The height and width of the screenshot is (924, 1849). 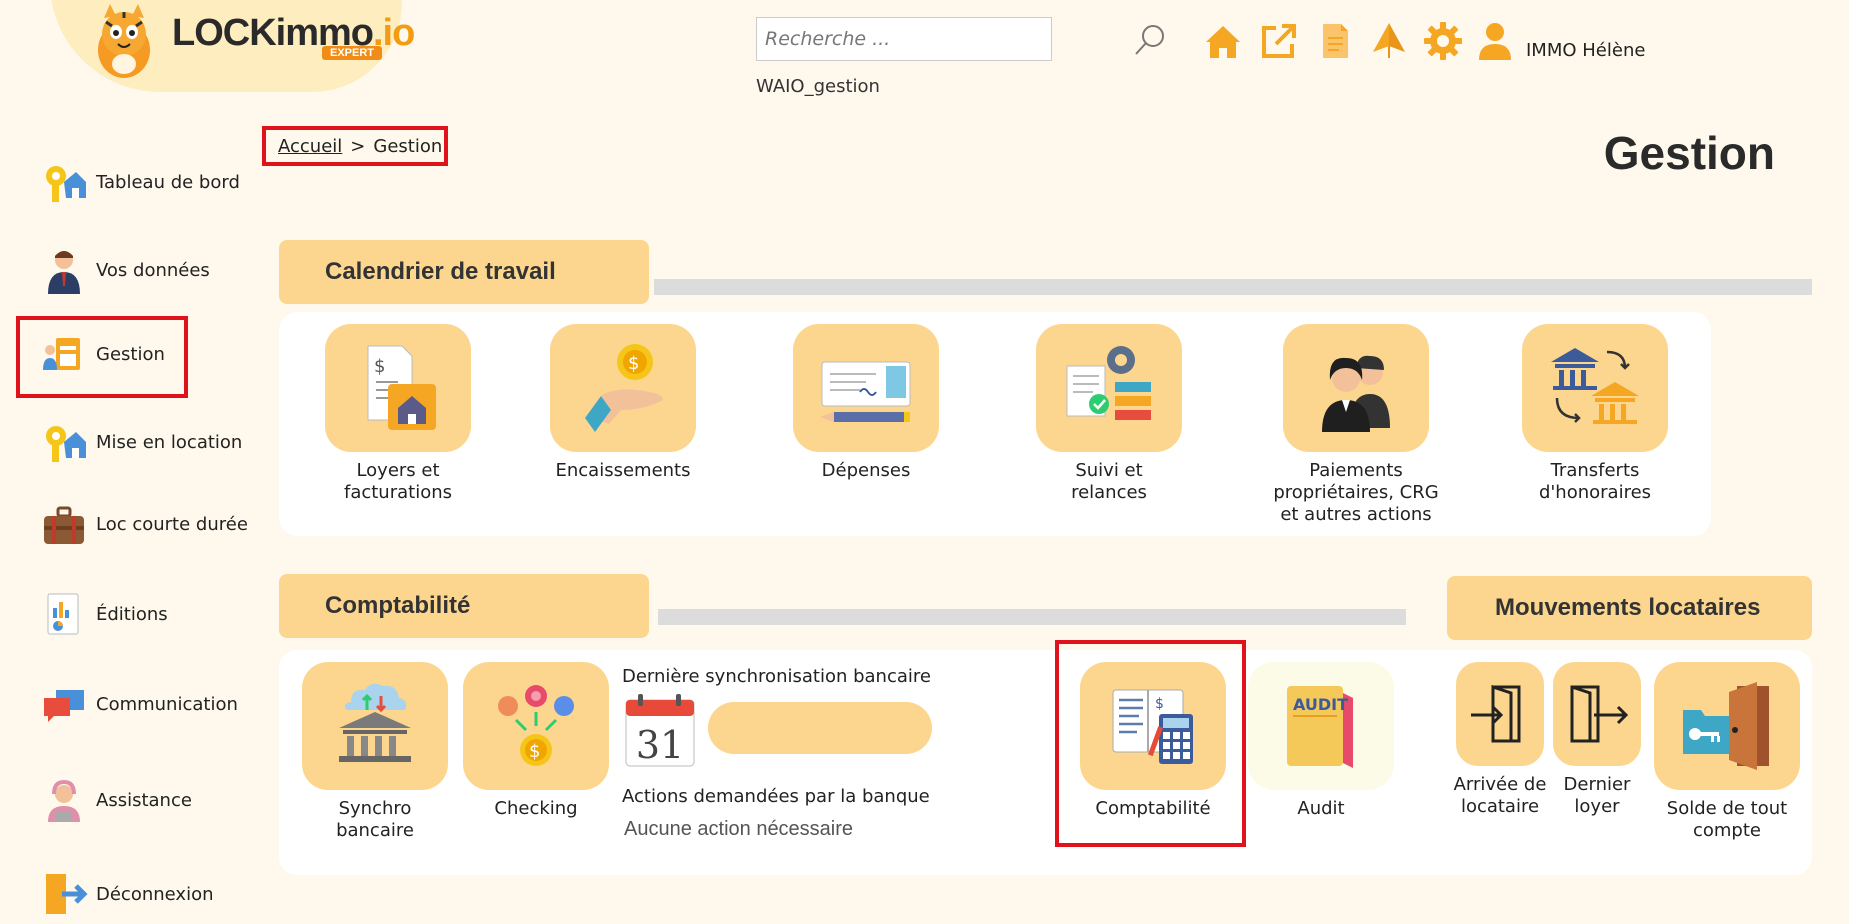 I want to click on door-exit-icon, so click(x=1599, y=714).